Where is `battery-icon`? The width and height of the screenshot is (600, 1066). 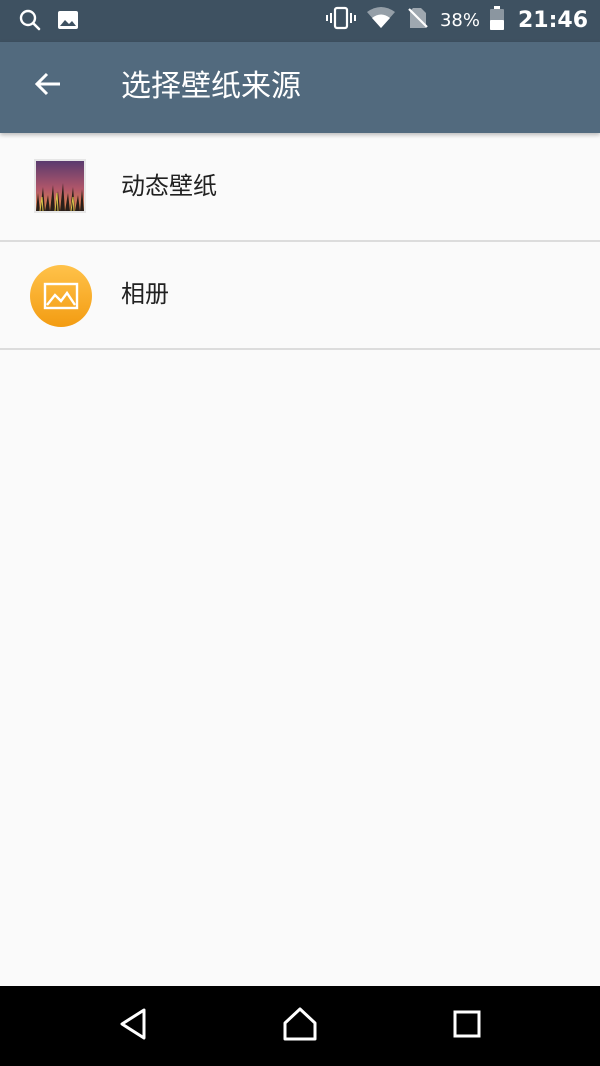
battery-icon is located at coordinates (496, 20).